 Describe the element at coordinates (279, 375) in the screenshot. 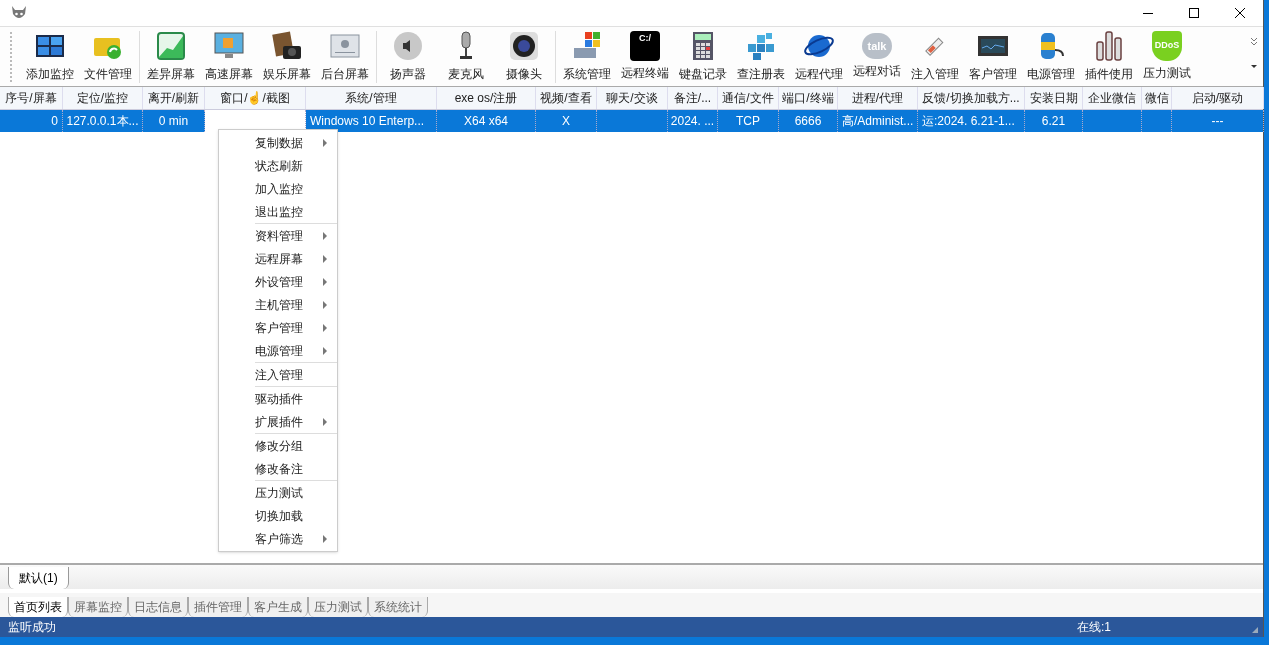

I see `menu-item-label: 注入管理` at that location.